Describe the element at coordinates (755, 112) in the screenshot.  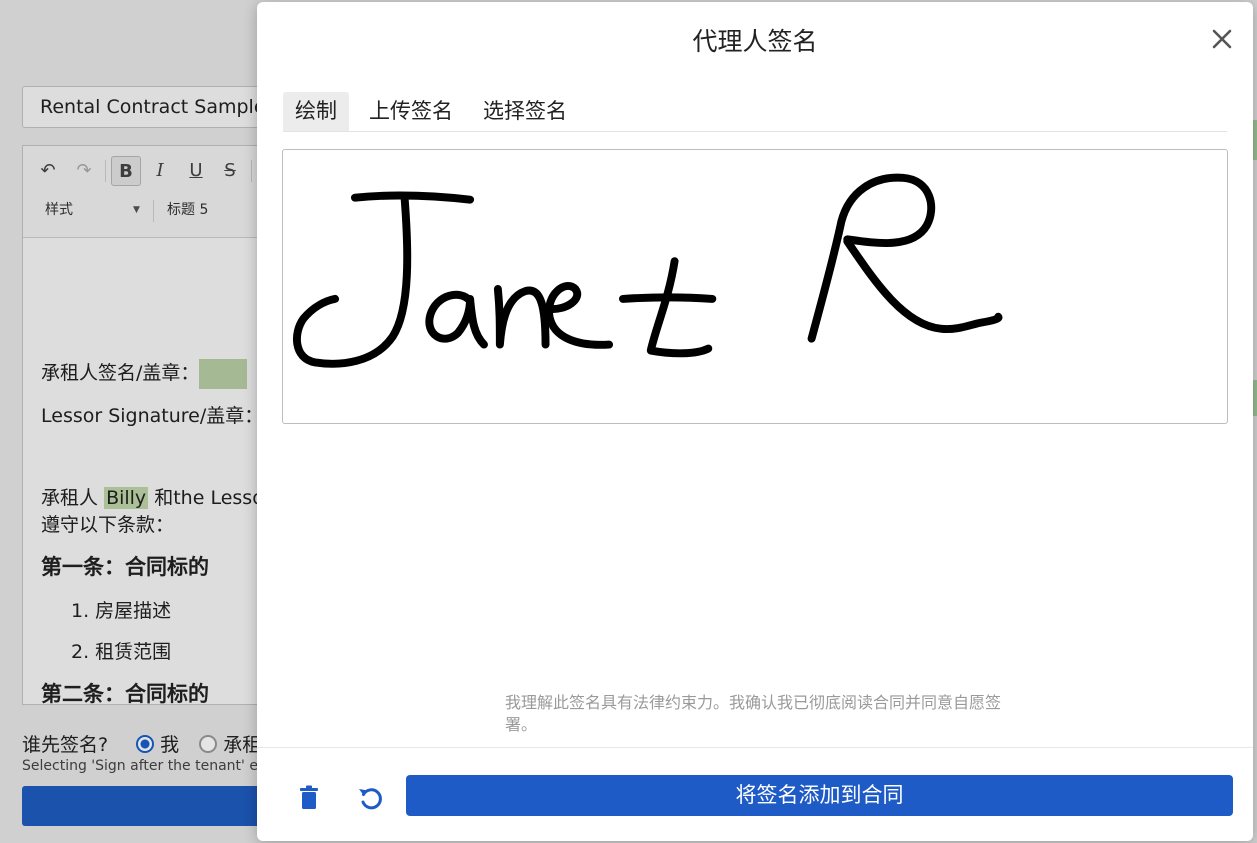
I see `signature-tabs: 绘制 上传签名 选择签名` at that location.